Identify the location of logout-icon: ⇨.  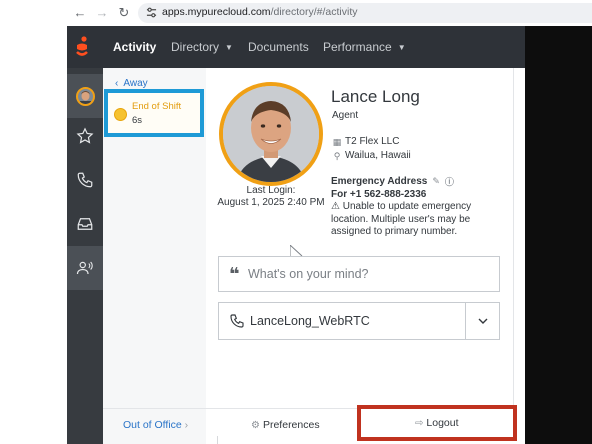
(419, 423).